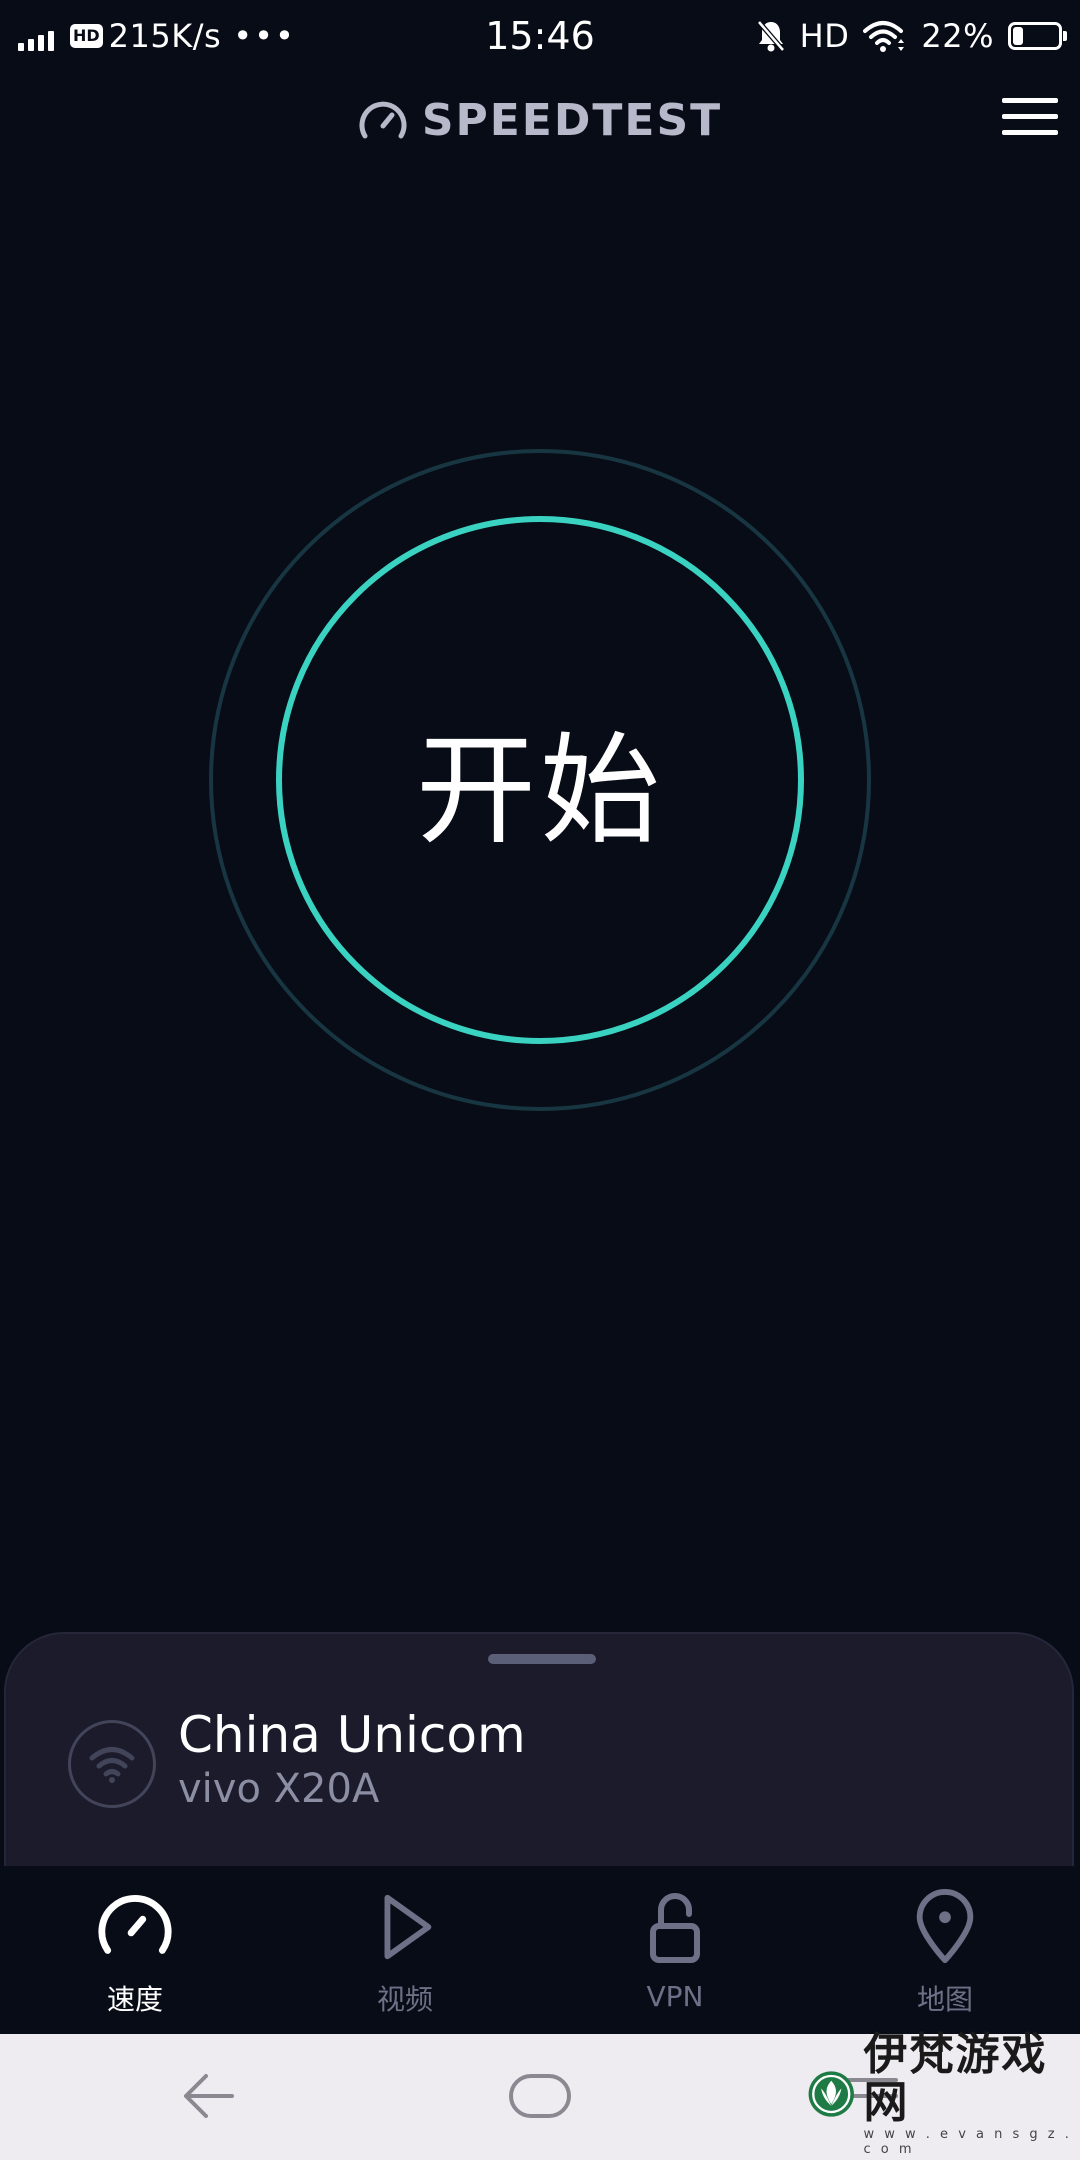 The width and height of the screenshot is (1080, 2160). I want to click on site-watermark: 伊梵游戏网 w w w . e v a n s g z . c o m, so click(939, 2094).